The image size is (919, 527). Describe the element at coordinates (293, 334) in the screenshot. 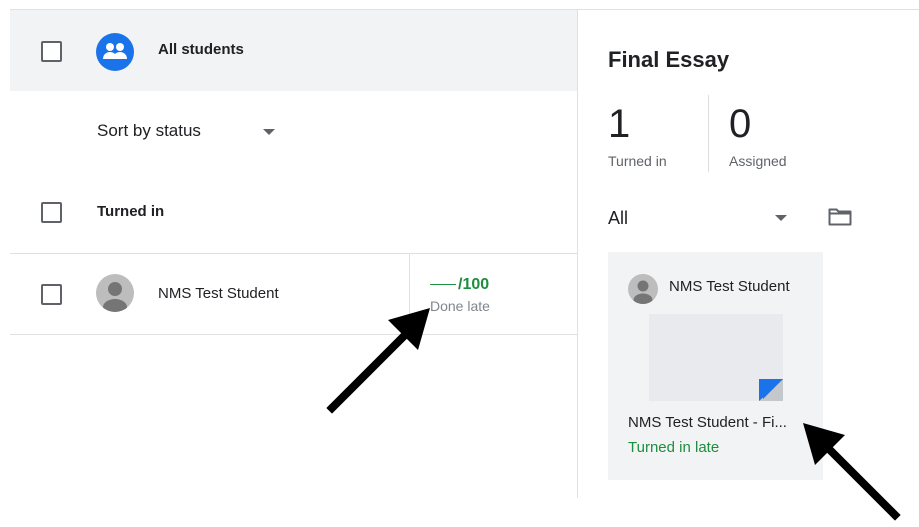

I see `row-divider-bottom` at that location.